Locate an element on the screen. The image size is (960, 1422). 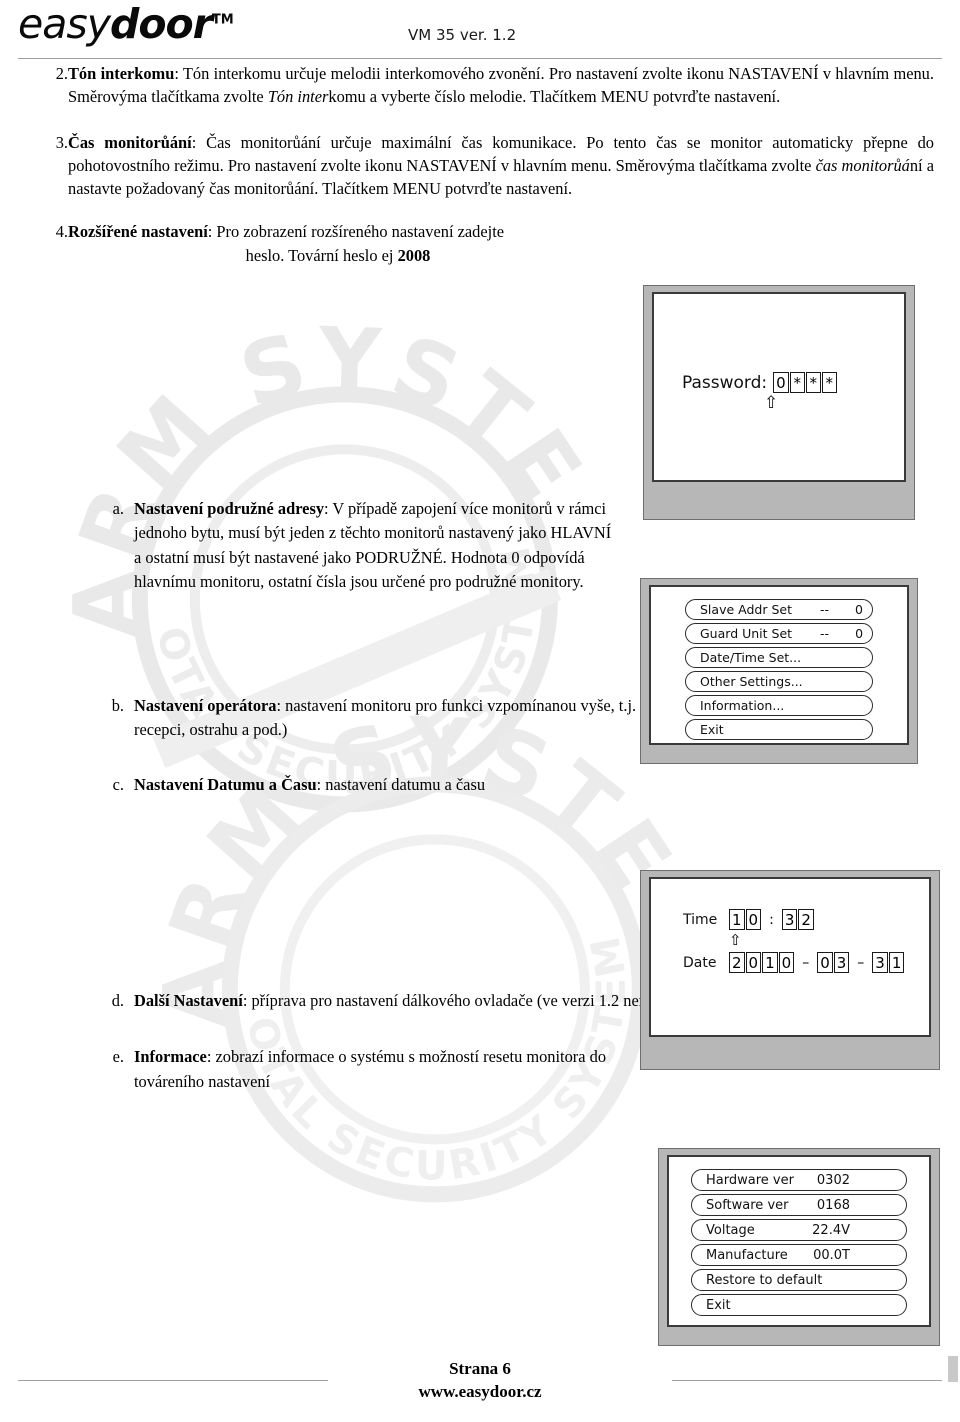
password-digit-group: 0 * * * is located at coordinates (805, 382).